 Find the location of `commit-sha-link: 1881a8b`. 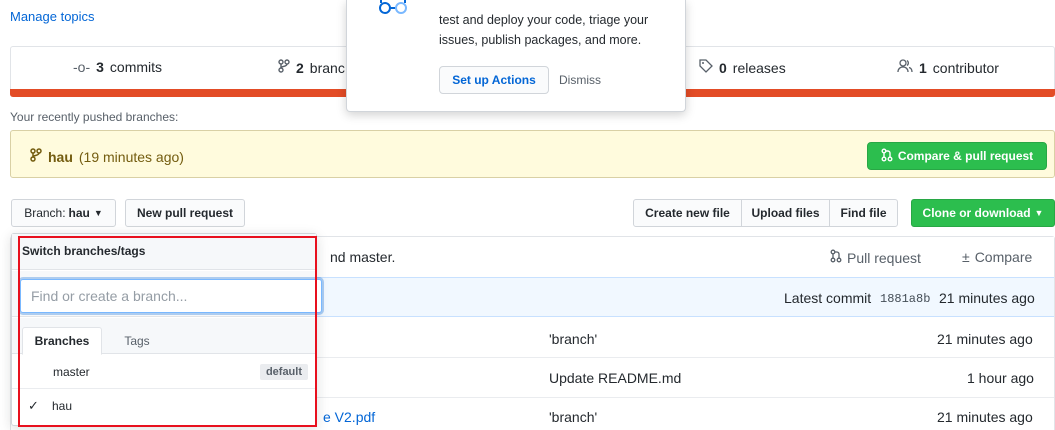

commit-sha-link: 1881a8b is located at coordinates (905, 299).